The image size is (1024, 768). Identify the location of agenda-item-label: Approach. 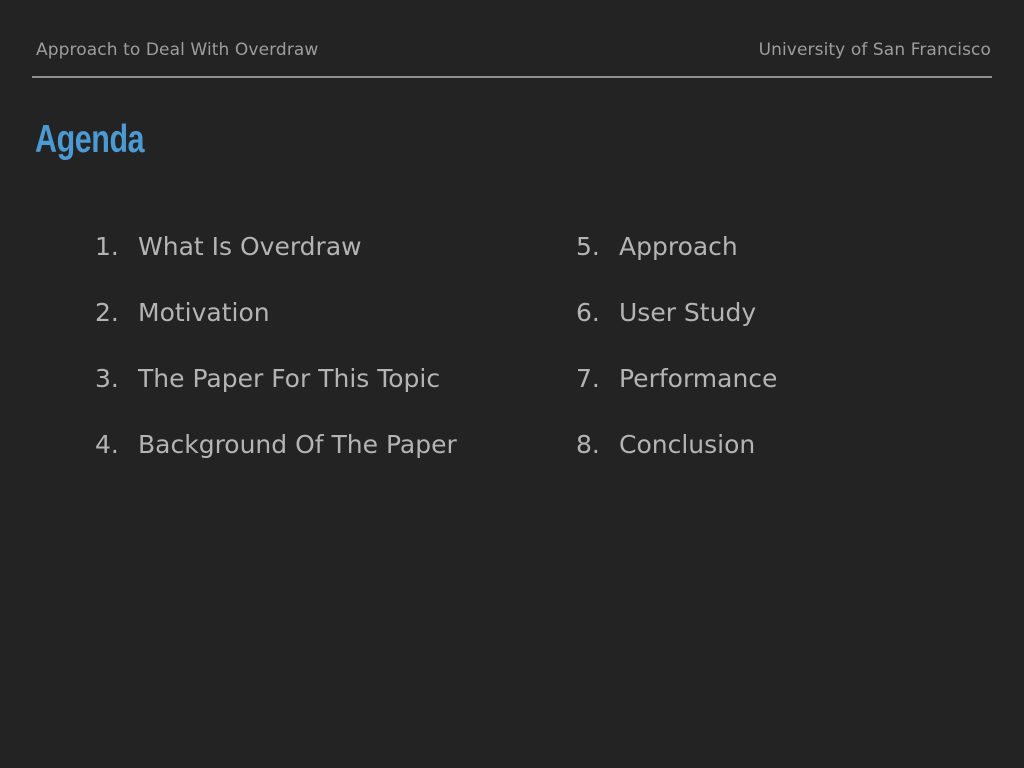
(678, 246).